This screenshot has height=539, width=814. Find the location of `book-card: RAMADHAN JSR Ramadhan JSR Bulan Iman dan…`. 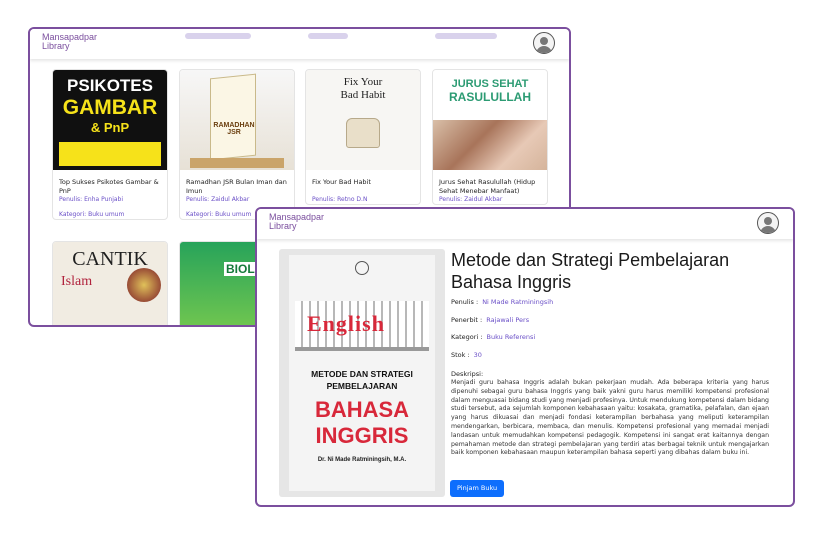

book-card: RAMADHAN JSR Ramadhan JSR Bulan Iman dan… is located at coordinates (237, 144).